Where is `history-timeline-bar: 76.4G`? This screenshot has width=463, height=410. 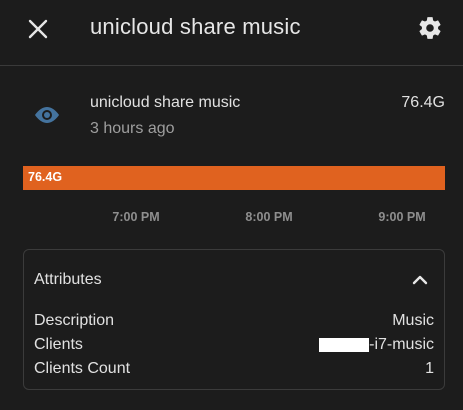
history-timeline-bar: 76.4G is located at coordinates (234, 178).